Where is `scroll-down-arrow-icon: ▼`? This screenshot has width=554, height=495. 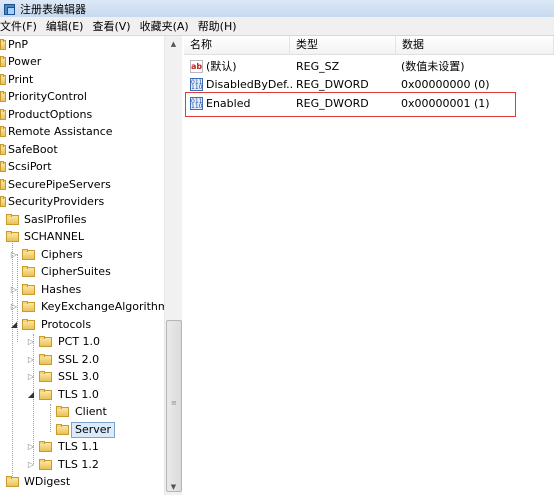 scroll-down-arrow-icon: ▼ is located at coordinates (173, 487).